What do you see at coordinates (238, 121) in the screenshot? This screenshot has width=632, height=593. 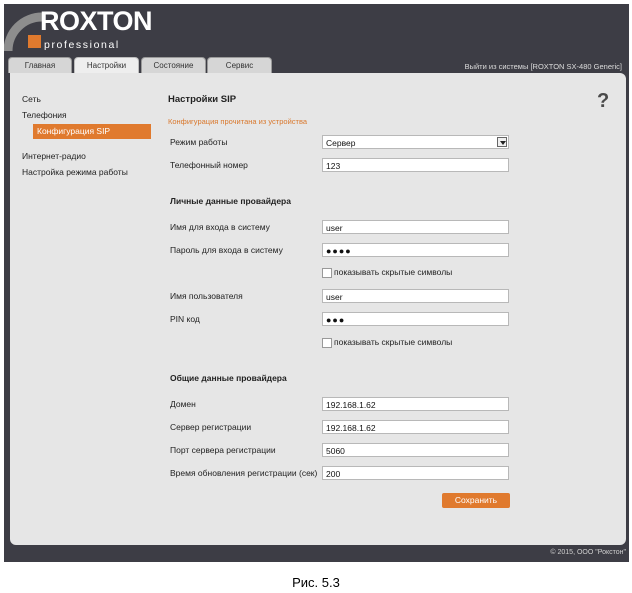 I see `status-message: Конфигурация прочитана из устройства` at bounding box center [238, 121].